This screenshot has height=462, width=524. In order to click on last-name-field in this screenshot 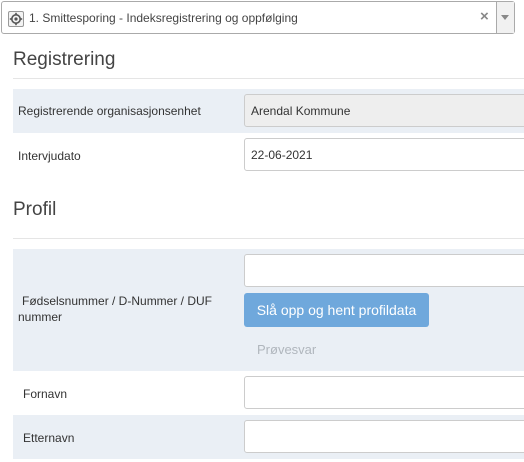, I will do `click(384, 436)`.